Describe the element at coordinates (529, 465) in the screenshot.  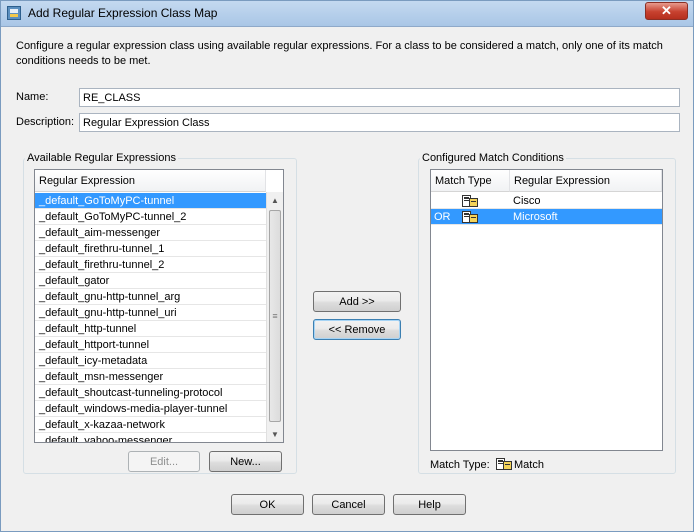
I see `match-type-value: Match` at that location.